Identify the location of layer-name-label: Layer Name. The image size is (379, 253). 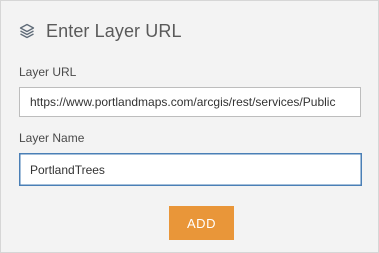
(52, 138).